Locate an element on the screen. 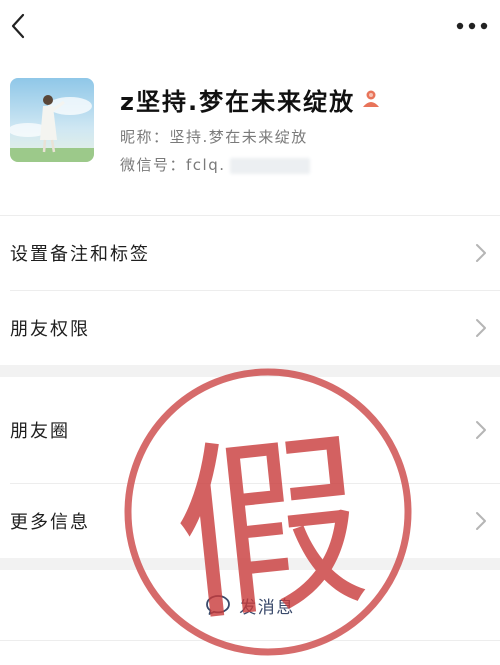  chat-bubble-icon is located at coordinates (218, 605).